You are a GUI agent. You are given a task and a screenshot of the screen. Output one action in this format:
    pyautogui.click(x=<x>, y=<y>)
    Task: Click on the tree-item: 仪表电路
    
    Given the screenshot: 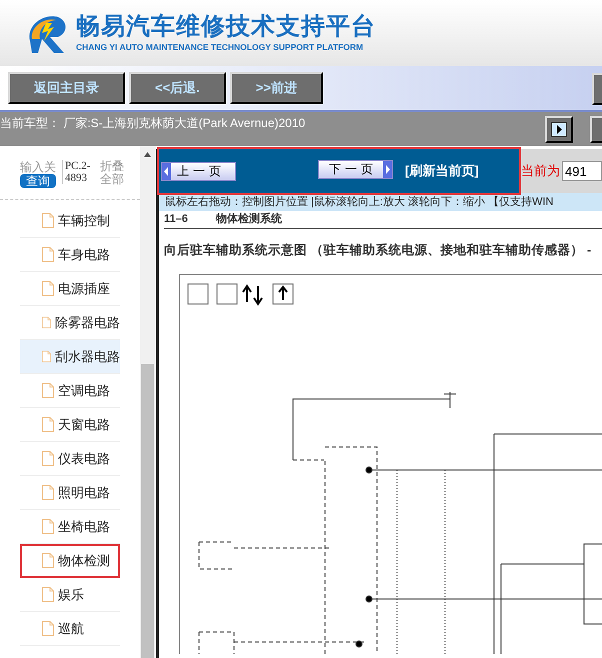 What is the action you would take?
    pyautogui.click(x=70, y=459)
    